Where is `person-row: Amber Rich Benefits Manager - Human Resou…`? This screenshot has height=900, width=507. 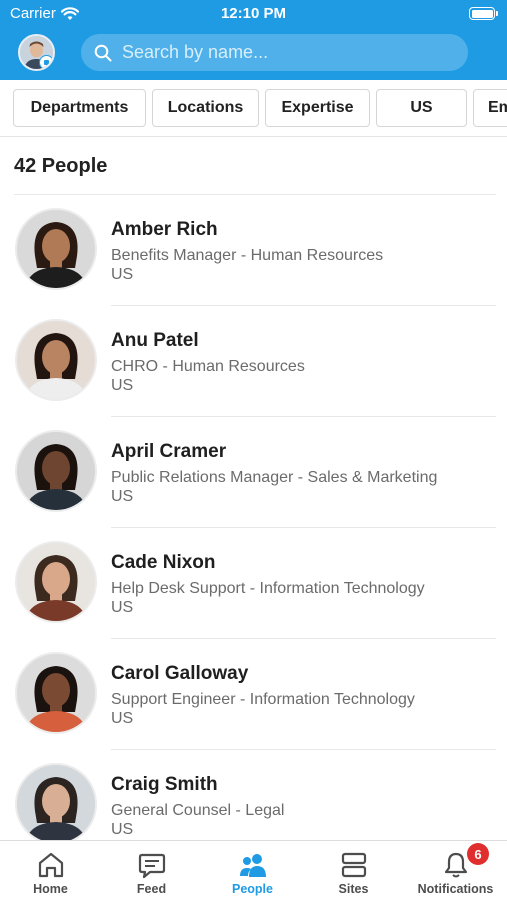 person-row: Amber Rich Benefits Manager - Human Resou… is located at coordinates (253, 250).